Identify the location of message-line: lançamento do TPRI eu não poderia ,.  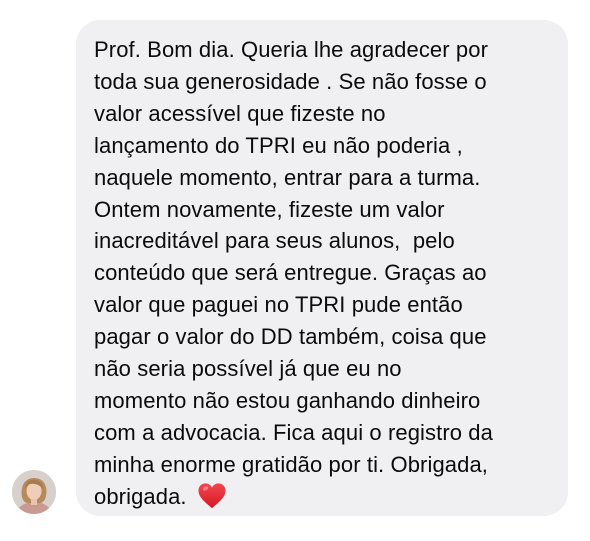
(278, 145).